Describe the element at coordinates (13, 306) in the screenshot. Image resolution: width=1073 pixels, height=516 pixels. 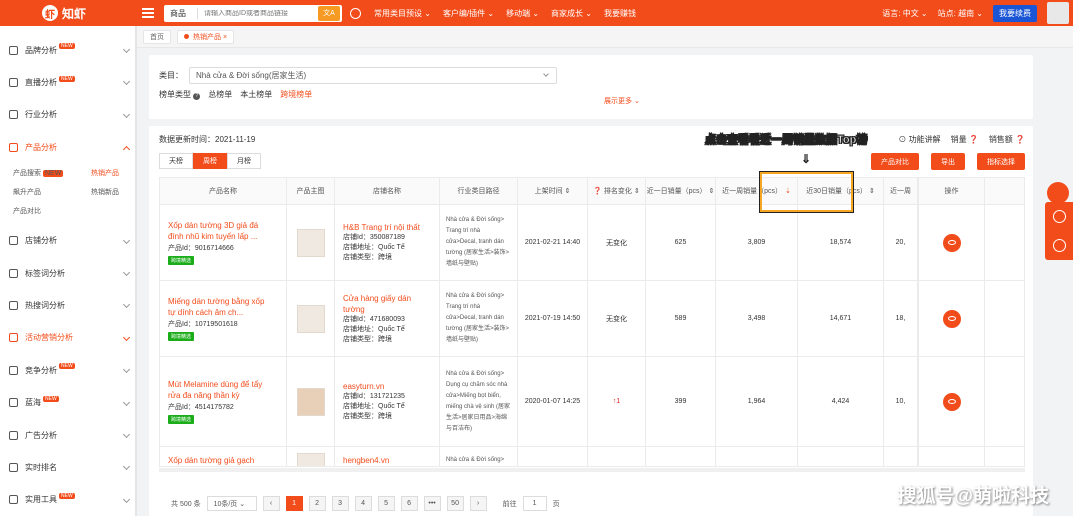
I see `search-icon` at that location.